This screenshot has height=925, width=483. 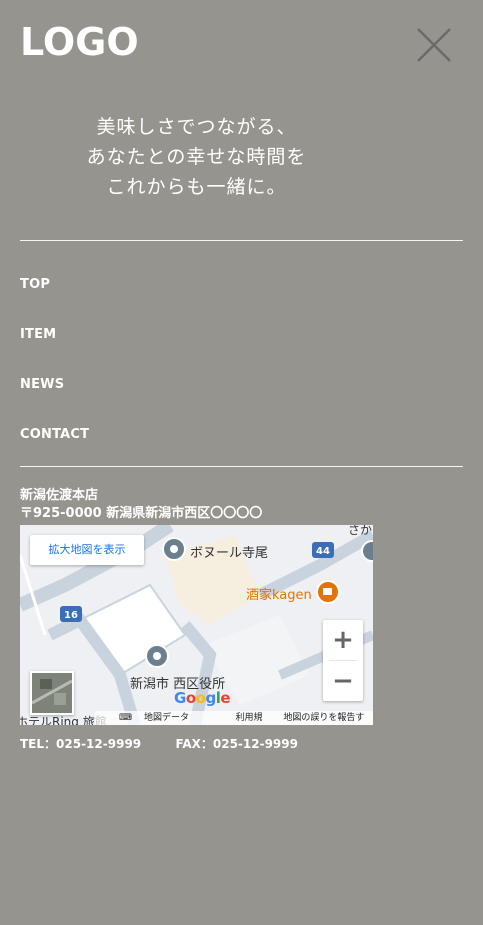 I want to click on place-label-bonoor: ボヌール寺尾, so click(x=229, y=551).